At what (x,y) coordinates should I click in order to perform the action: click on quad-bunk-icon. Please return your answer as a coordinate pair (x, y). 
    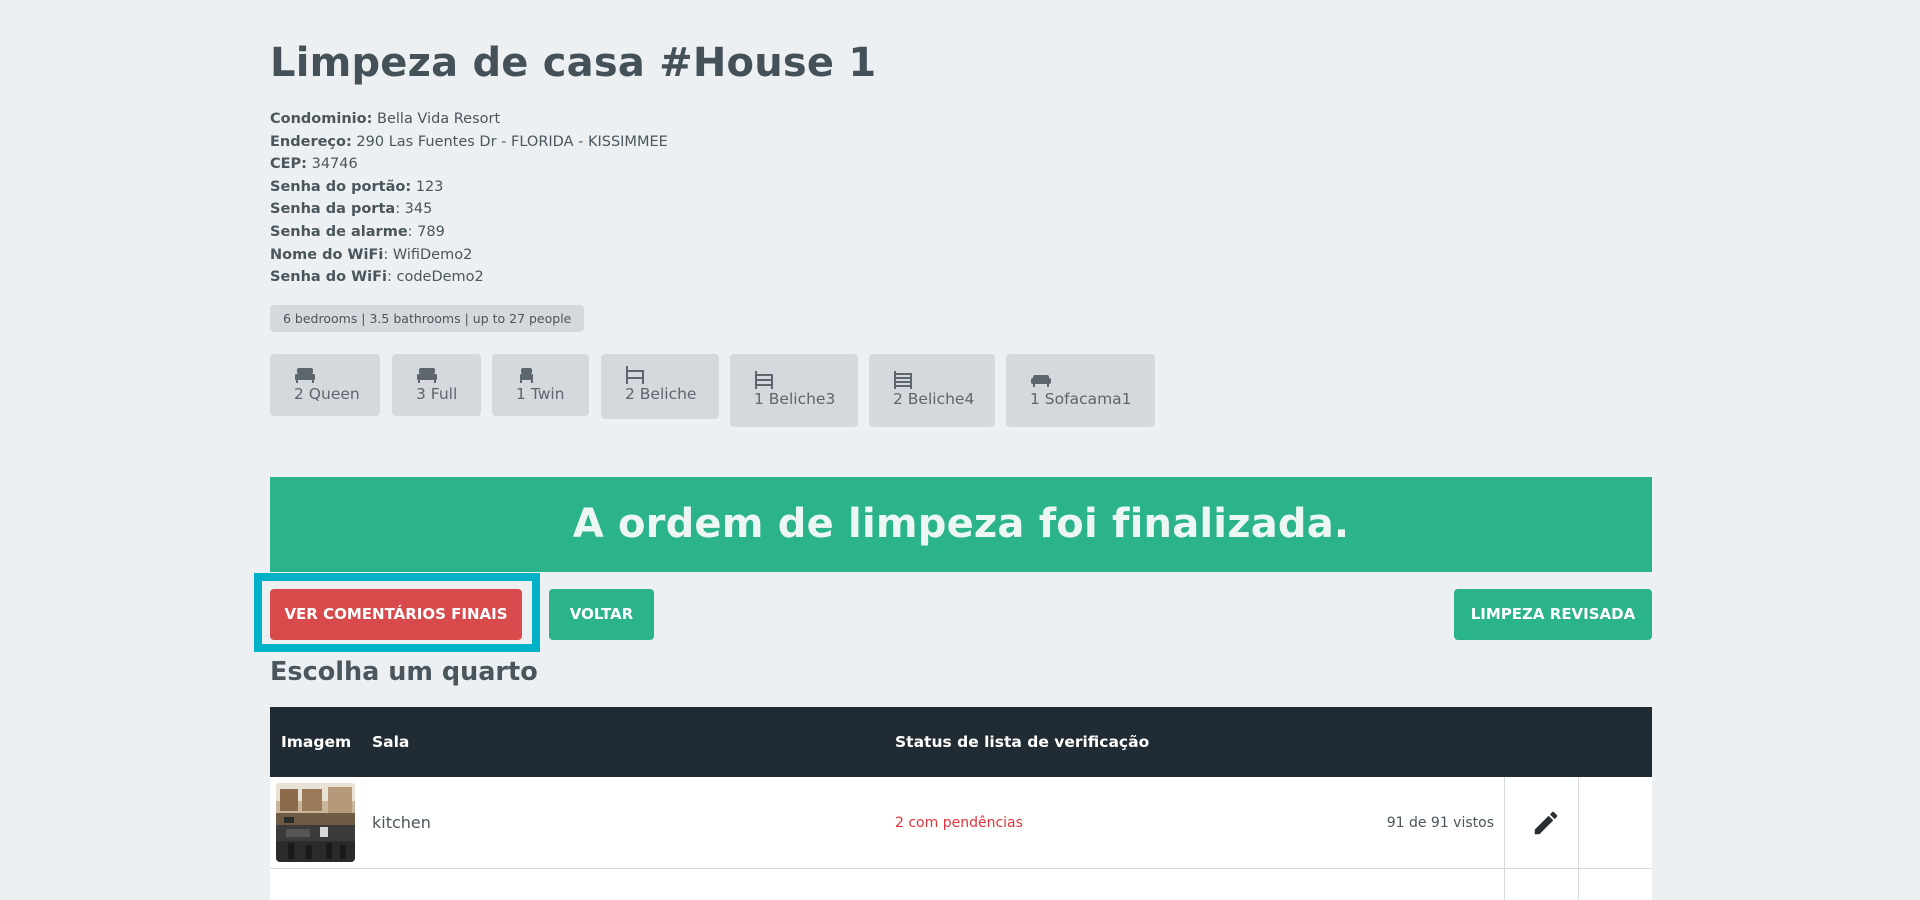
    Looking at the image, I should click on (903, 380).